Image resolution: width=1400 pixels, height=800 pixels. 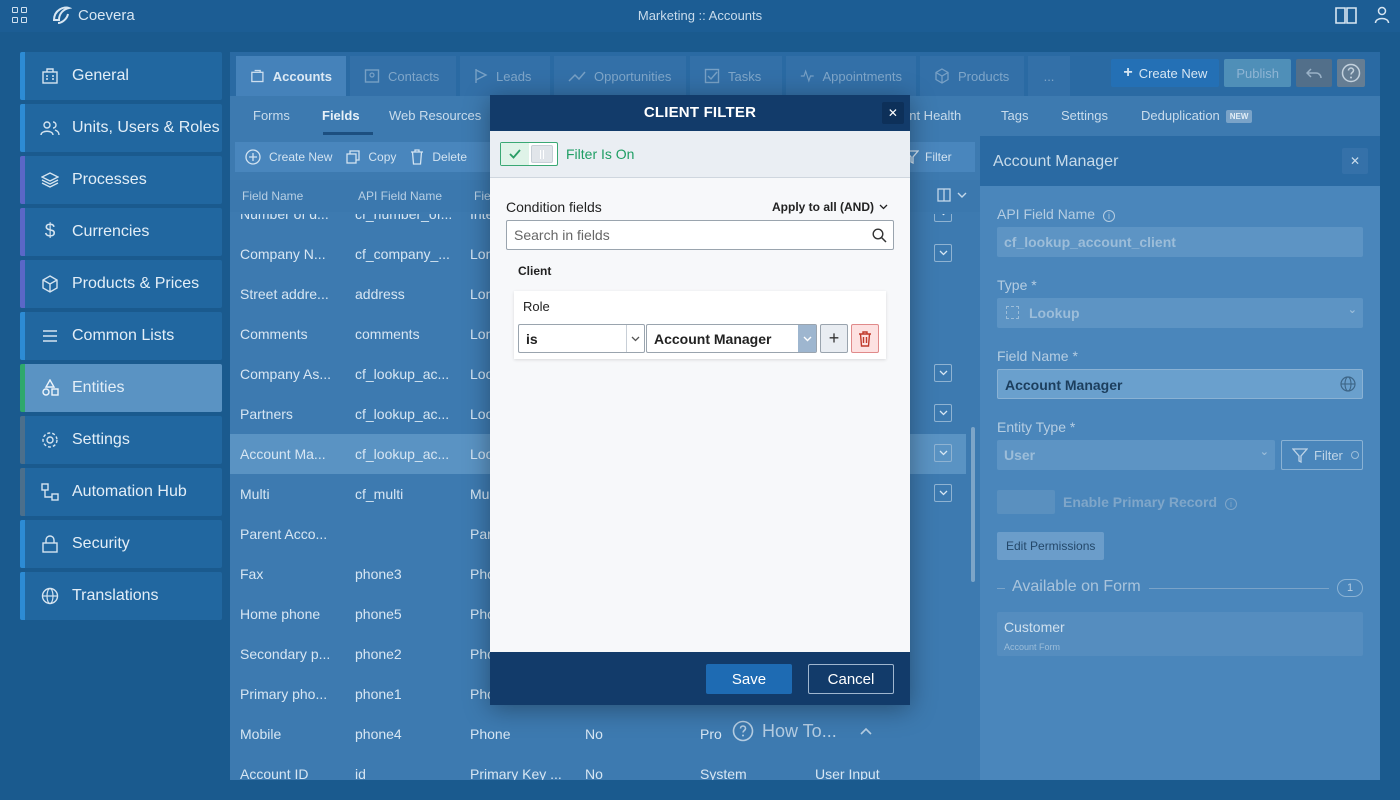 I want to click on subtab-fields: Fields, so click(x=341, y=115).